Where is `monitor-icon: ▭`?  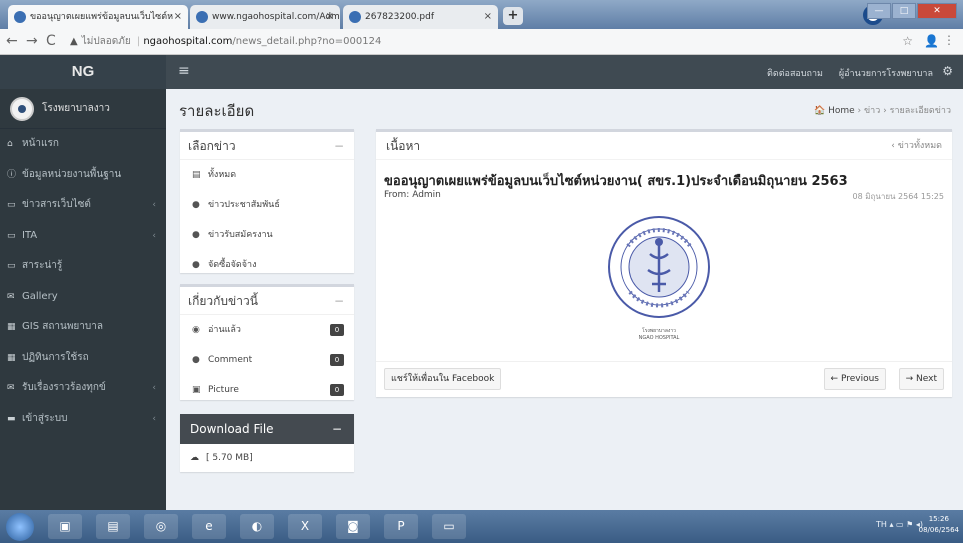 monitor-icon: ▭ is located at coordinates (11, 266).